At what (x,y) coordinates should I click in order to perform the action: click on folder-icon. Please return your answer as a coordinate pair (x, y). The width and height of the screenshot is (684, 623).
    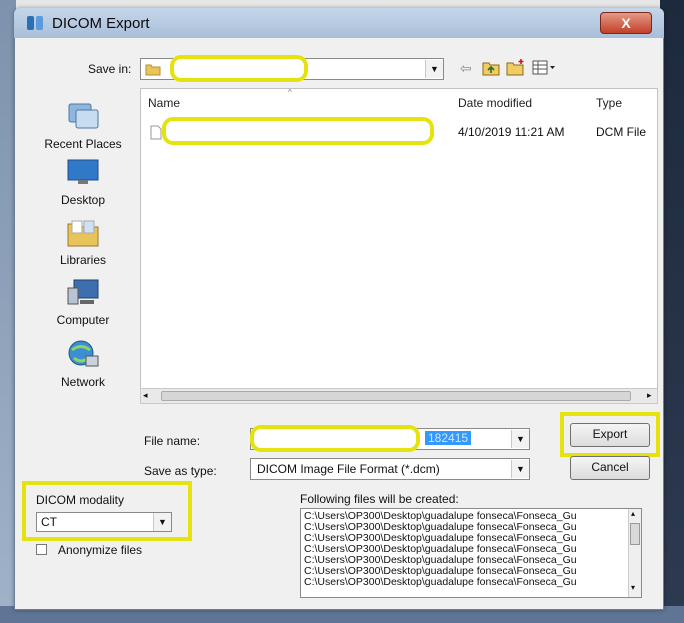
    Looking at the image, I should click on (153, 70).